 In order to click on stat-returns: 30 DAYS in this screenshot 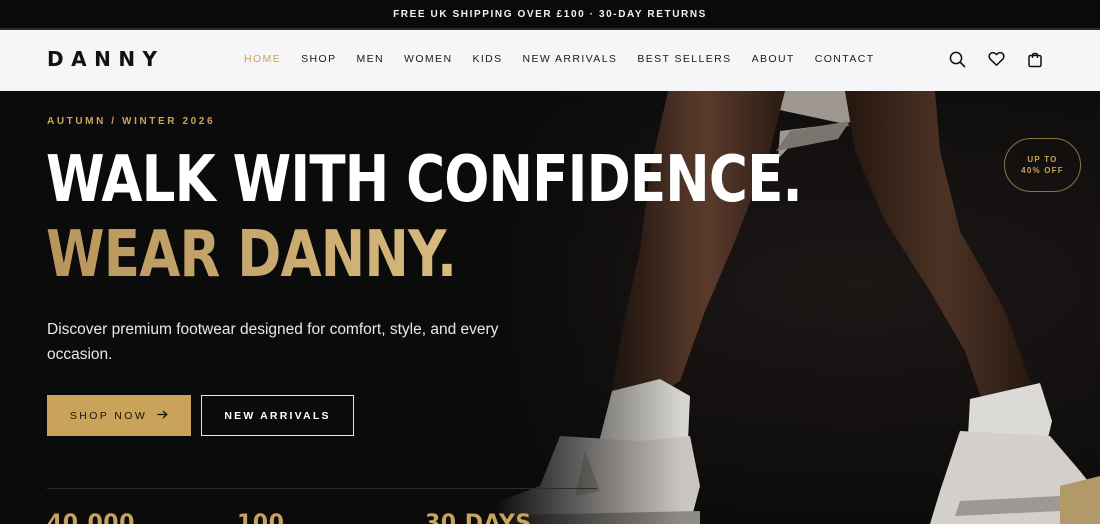, I will do `click(478, 517)`.